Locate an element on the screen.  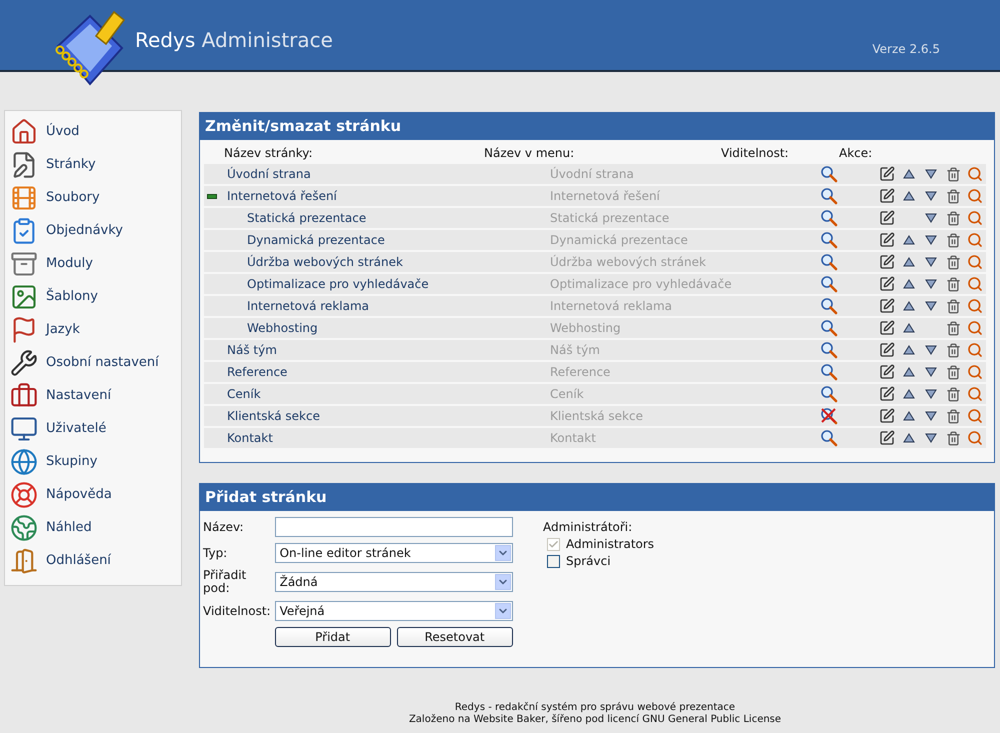
page-link: Internetová řešení is located at coordinates (282, 196).